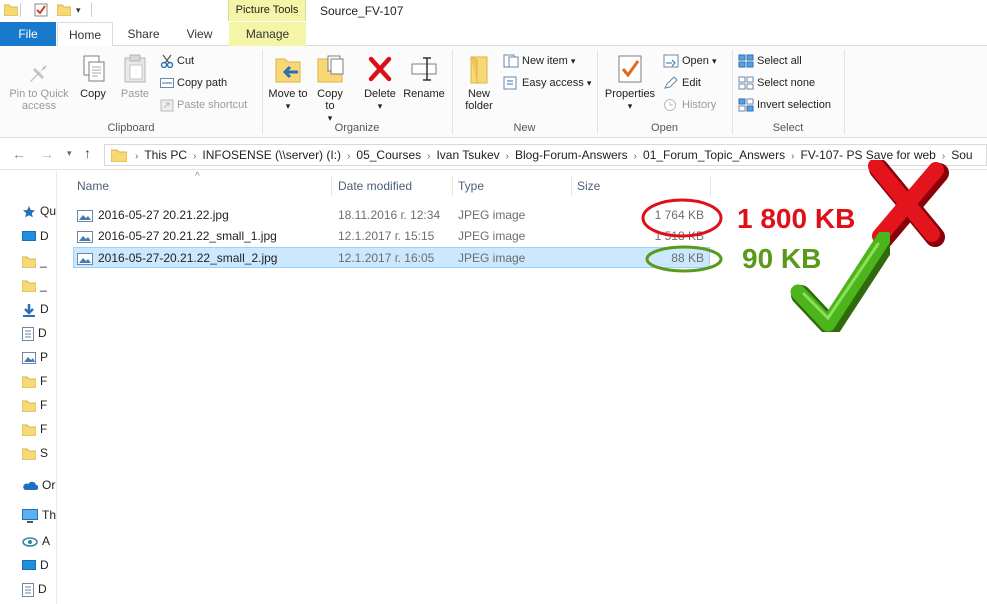 The image size is (987, 604). I want to click on properties-label: Properties, so click(630, 94).